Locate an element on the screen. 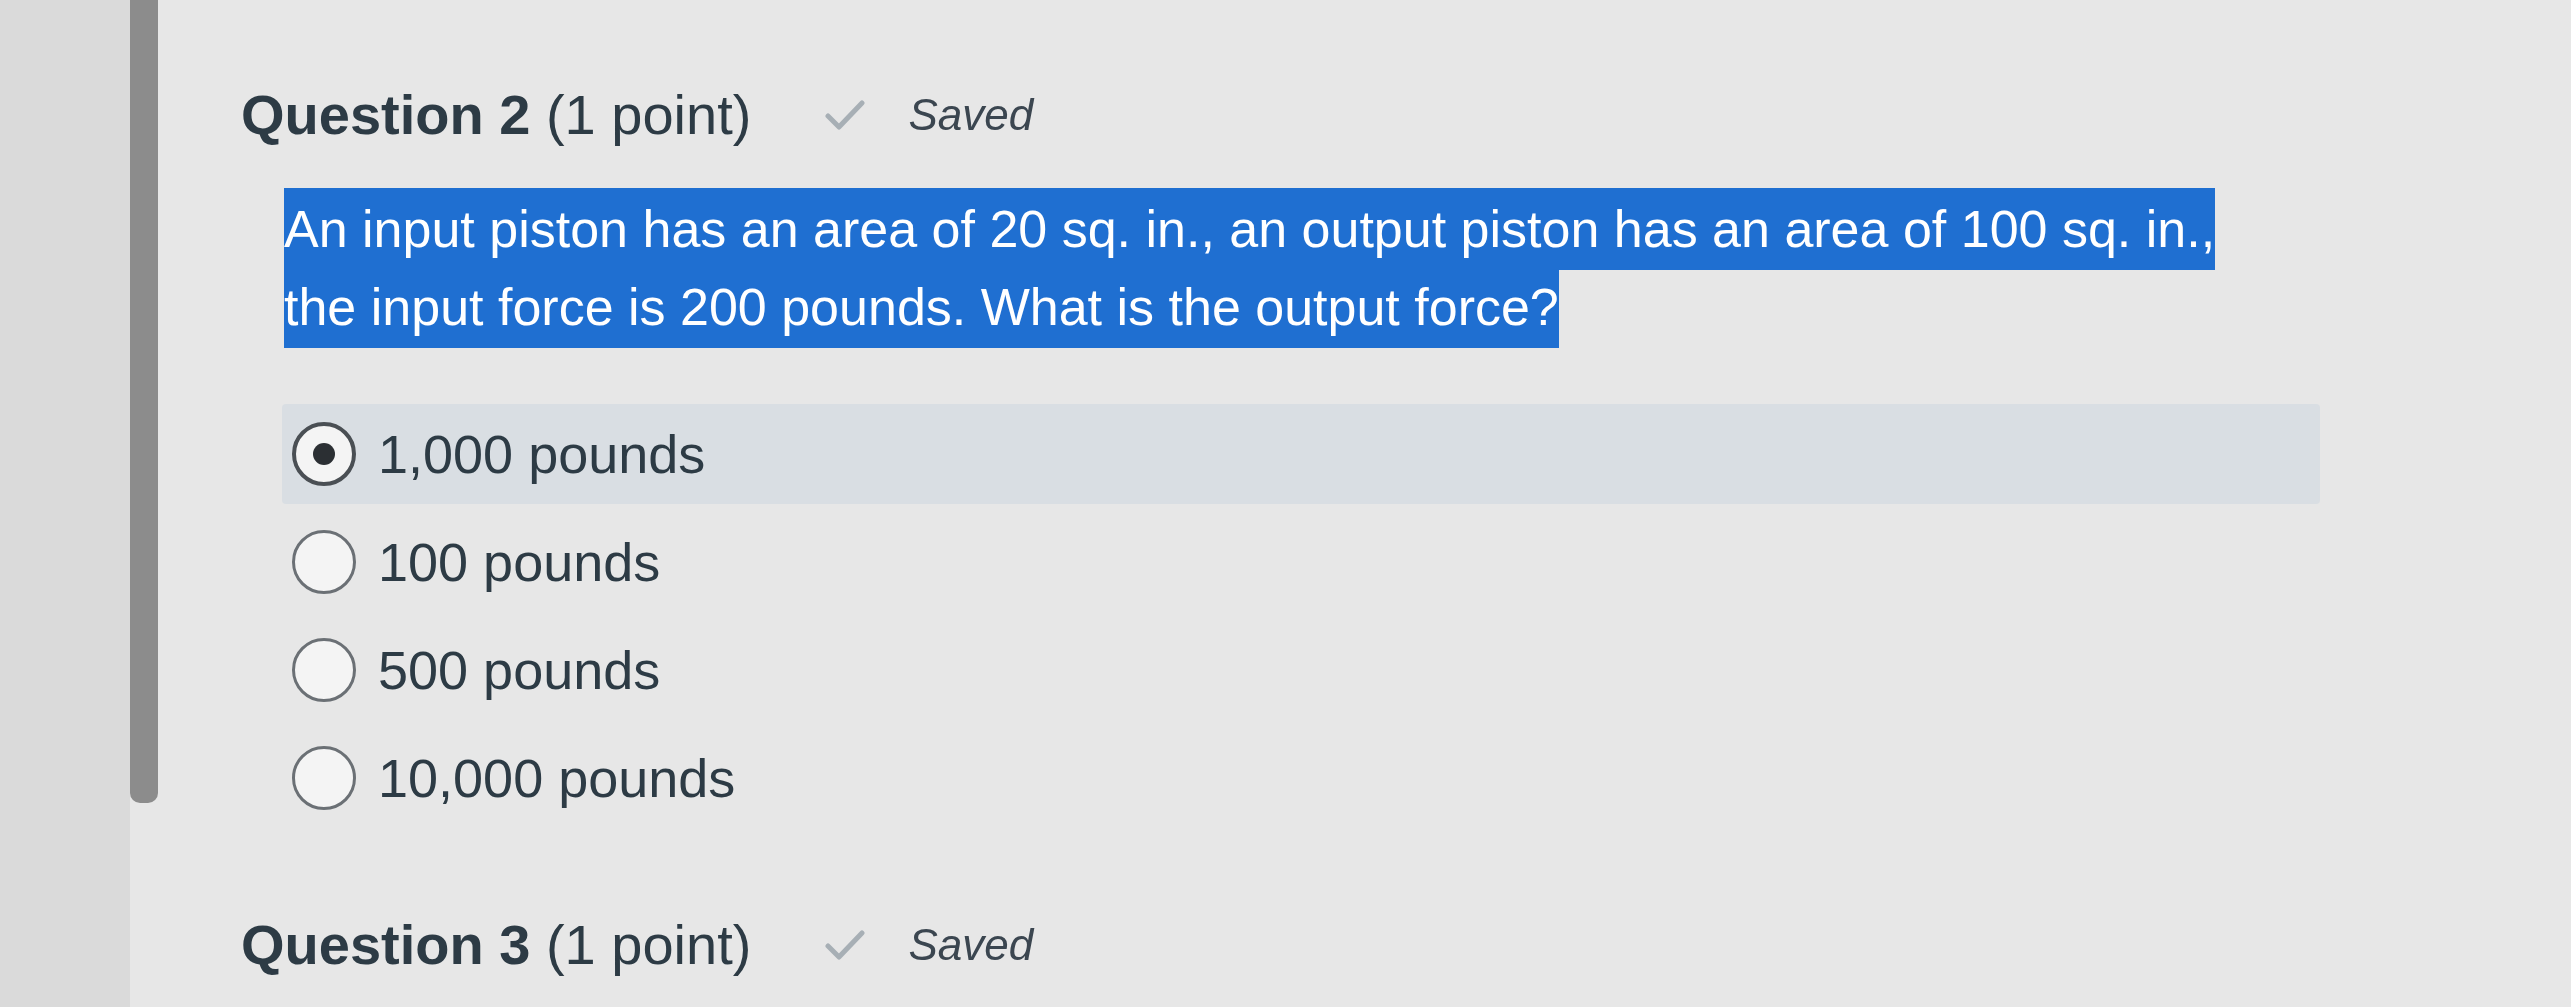 This screenshot has height=1007, width=2571. option-label: 10,000 pounds is located at coordinates (557, 778).